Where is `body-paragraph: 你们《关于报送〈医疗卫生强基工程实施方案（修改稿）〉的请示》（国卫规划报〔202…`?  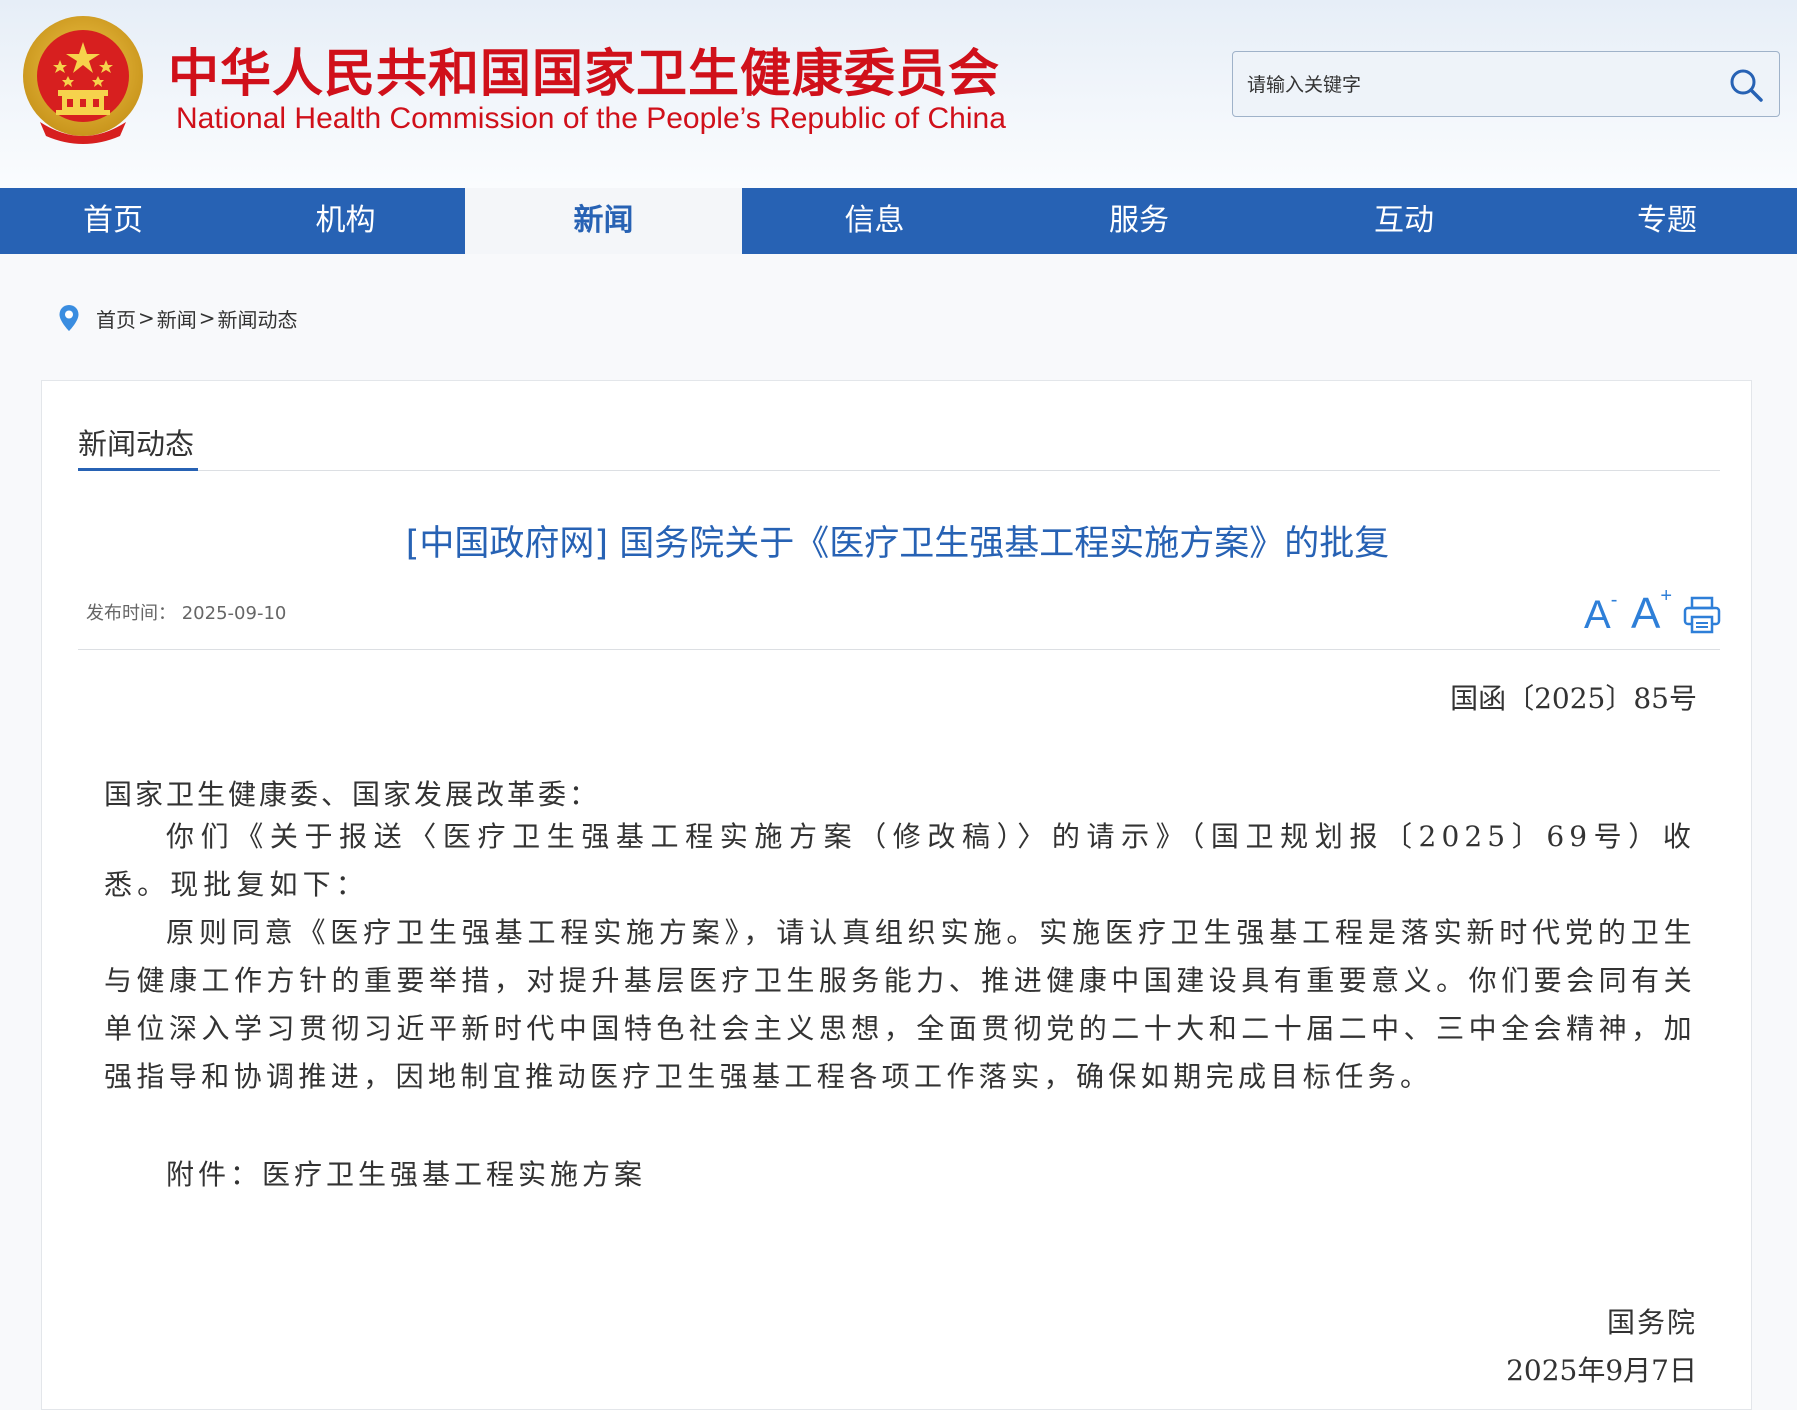 body-paragraph: 你们《关于报送〈医疗卫生强基工程实施方案（修改稿）〉的请示》（国卫规划报〔202… is located at coordinates (900, 860).